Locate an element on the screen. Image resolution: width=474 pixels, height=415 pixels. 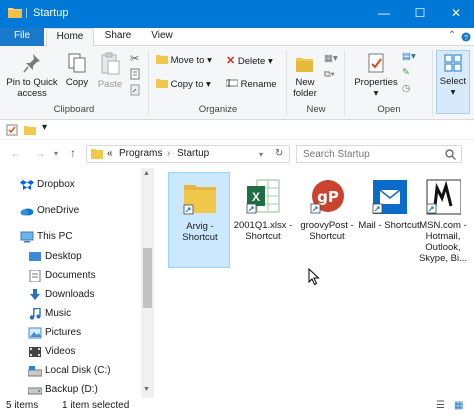
copy-button: Copy is located at coordinates (77, 70).